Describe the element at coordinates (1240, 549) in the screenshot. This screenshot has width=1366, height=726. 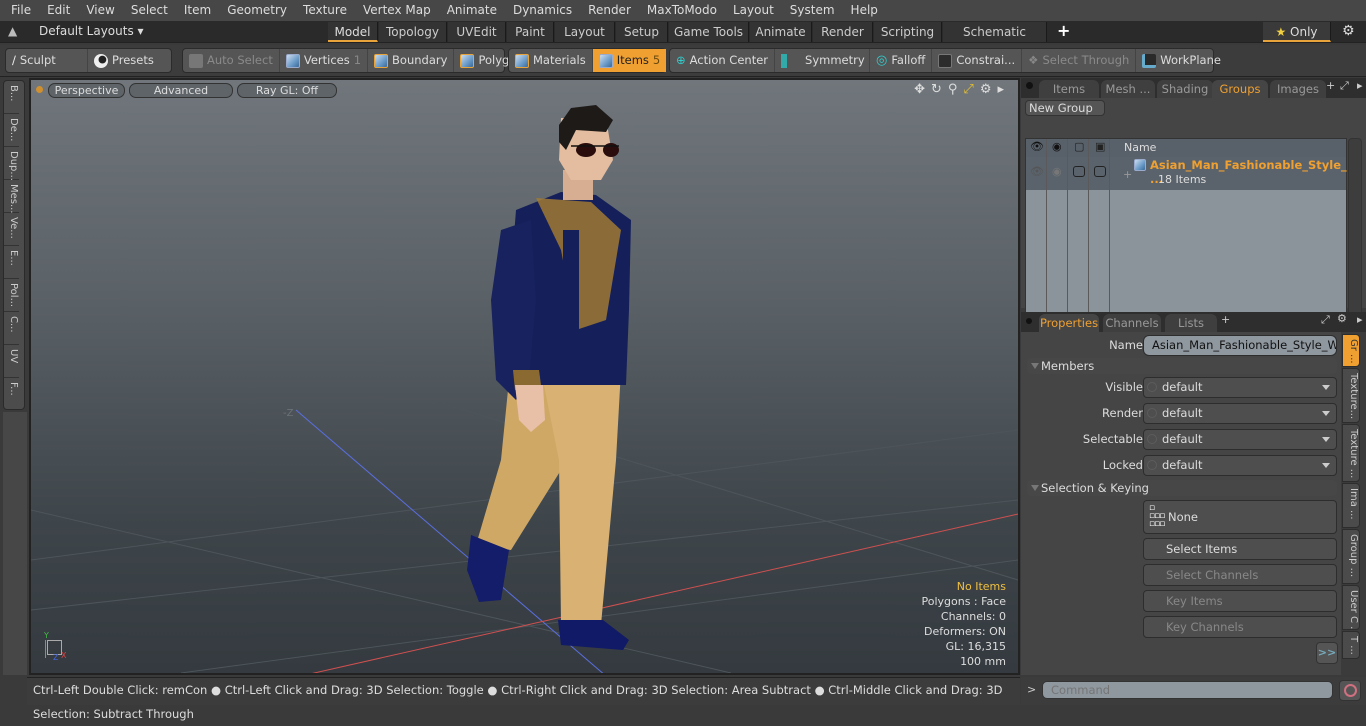
I see `select-items-button: Select Items` at that location.